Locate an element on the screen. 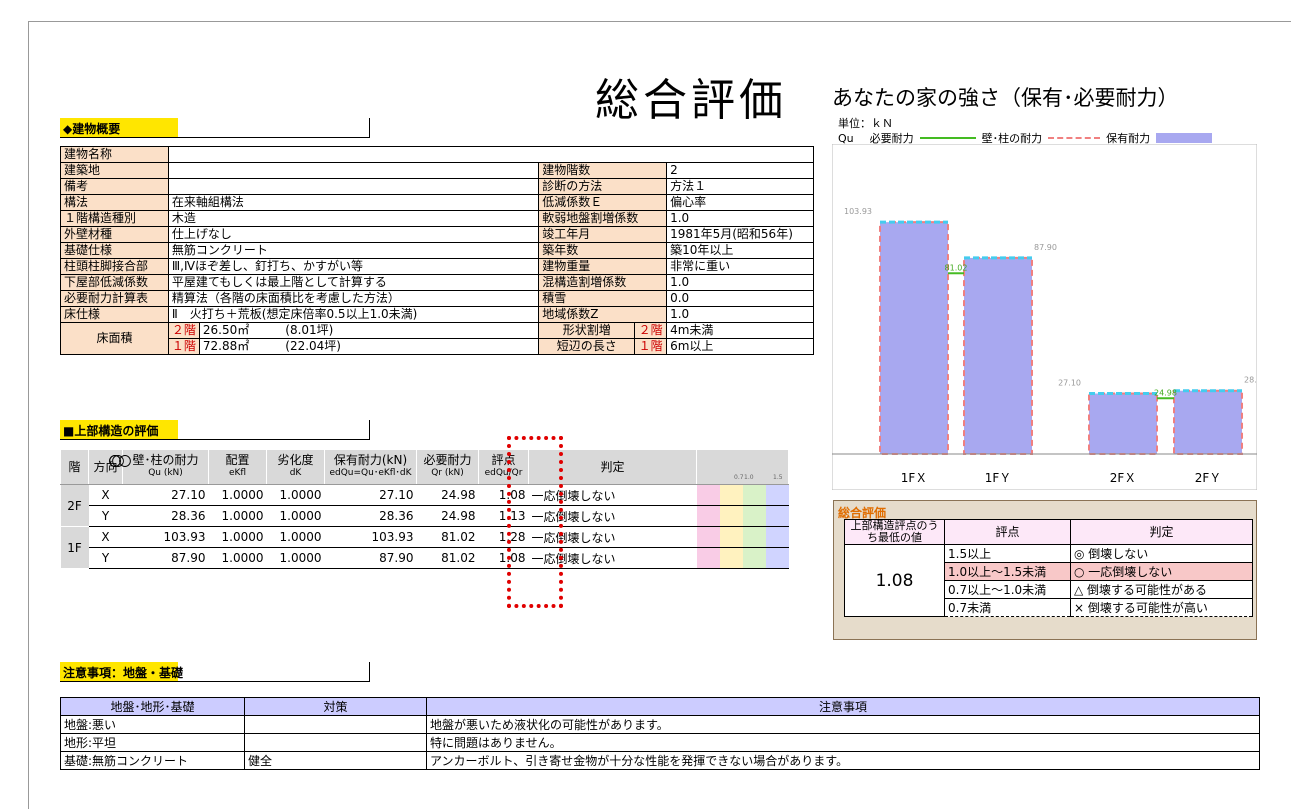 The width and height of the screenshot is (1291, 809). overview-value: Ⅱ 火打ち＋荒板(想定床倍率0.5以上1.0未満) is located at coordinates (353, 314).